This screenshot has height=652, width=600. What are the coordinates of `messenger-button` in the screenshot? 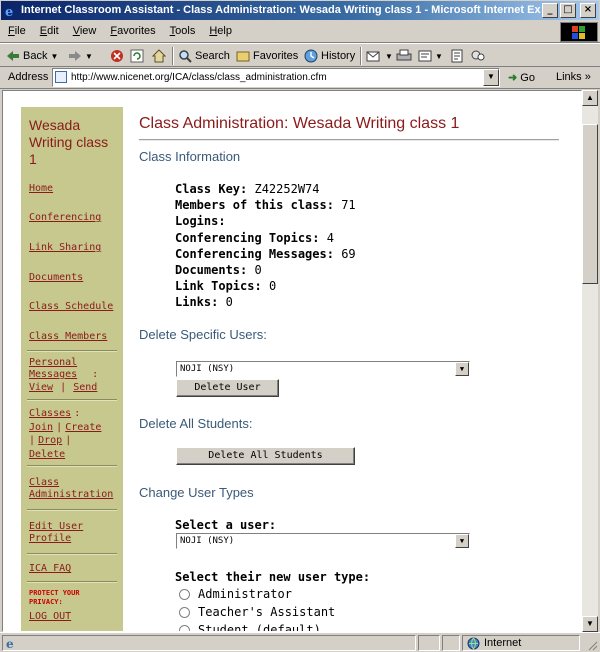 It's located at (478, 56).